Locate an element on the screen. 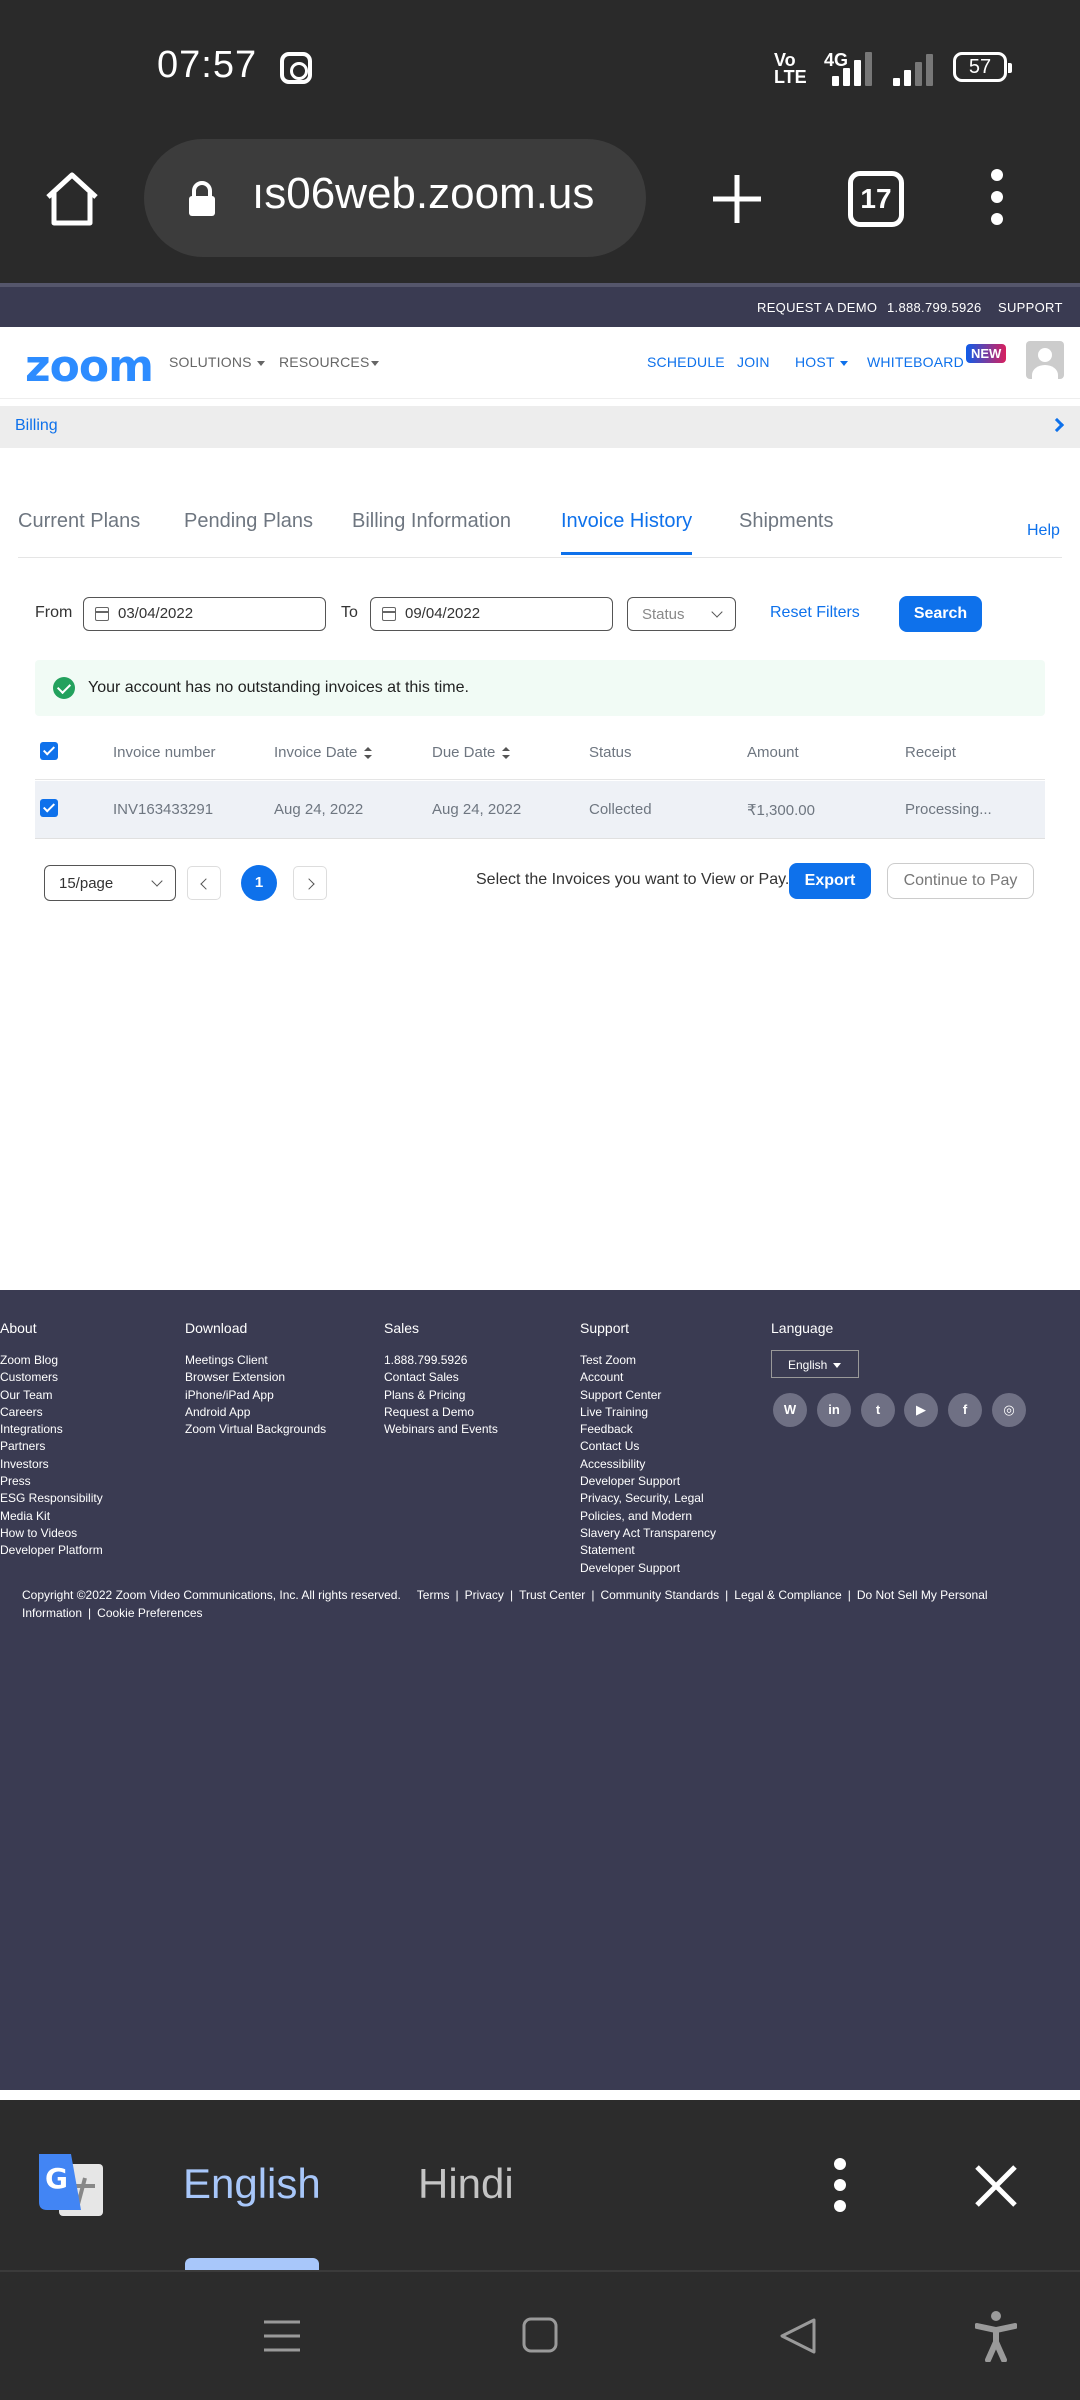 The image size is (1080, 2400). home-nav-icon is located at coordinates (540, 2335).